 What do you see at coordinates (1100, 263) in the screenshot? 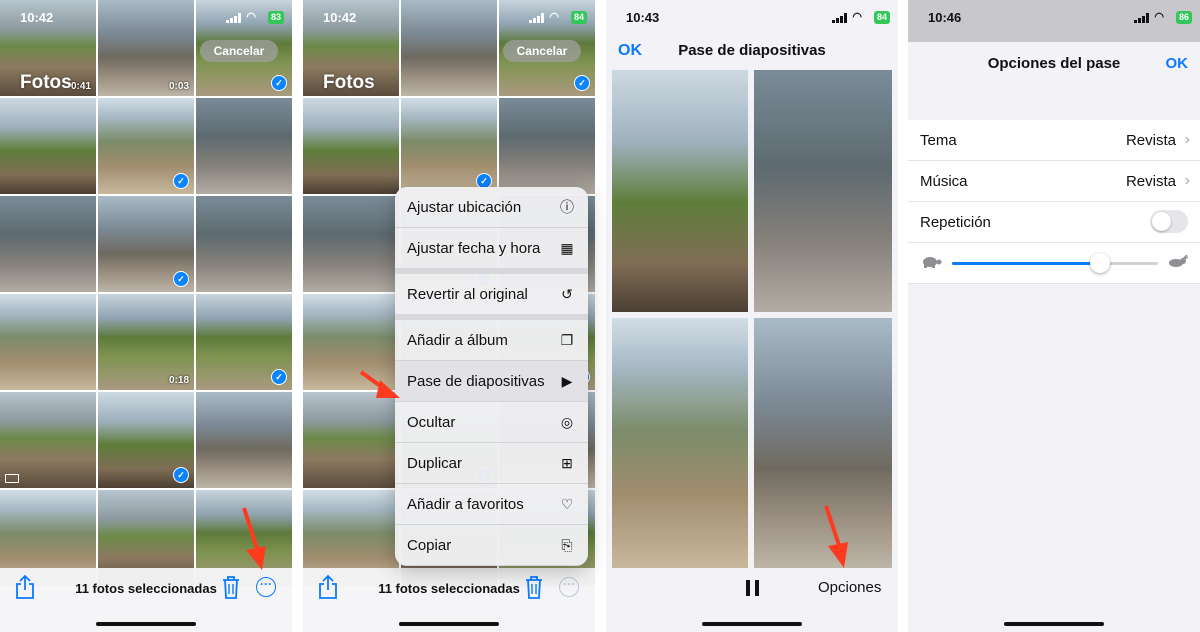
I see `speed-slider-knob` at bounding box center [1100, 263].